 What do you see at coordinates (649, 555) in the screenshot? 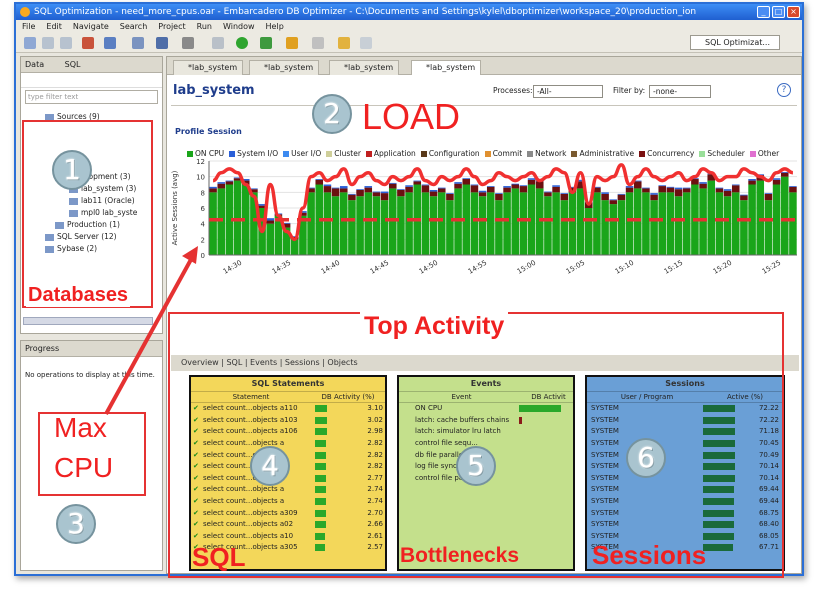
I see `sessions-annotation: Sessions` at bounding box center [649, 555].